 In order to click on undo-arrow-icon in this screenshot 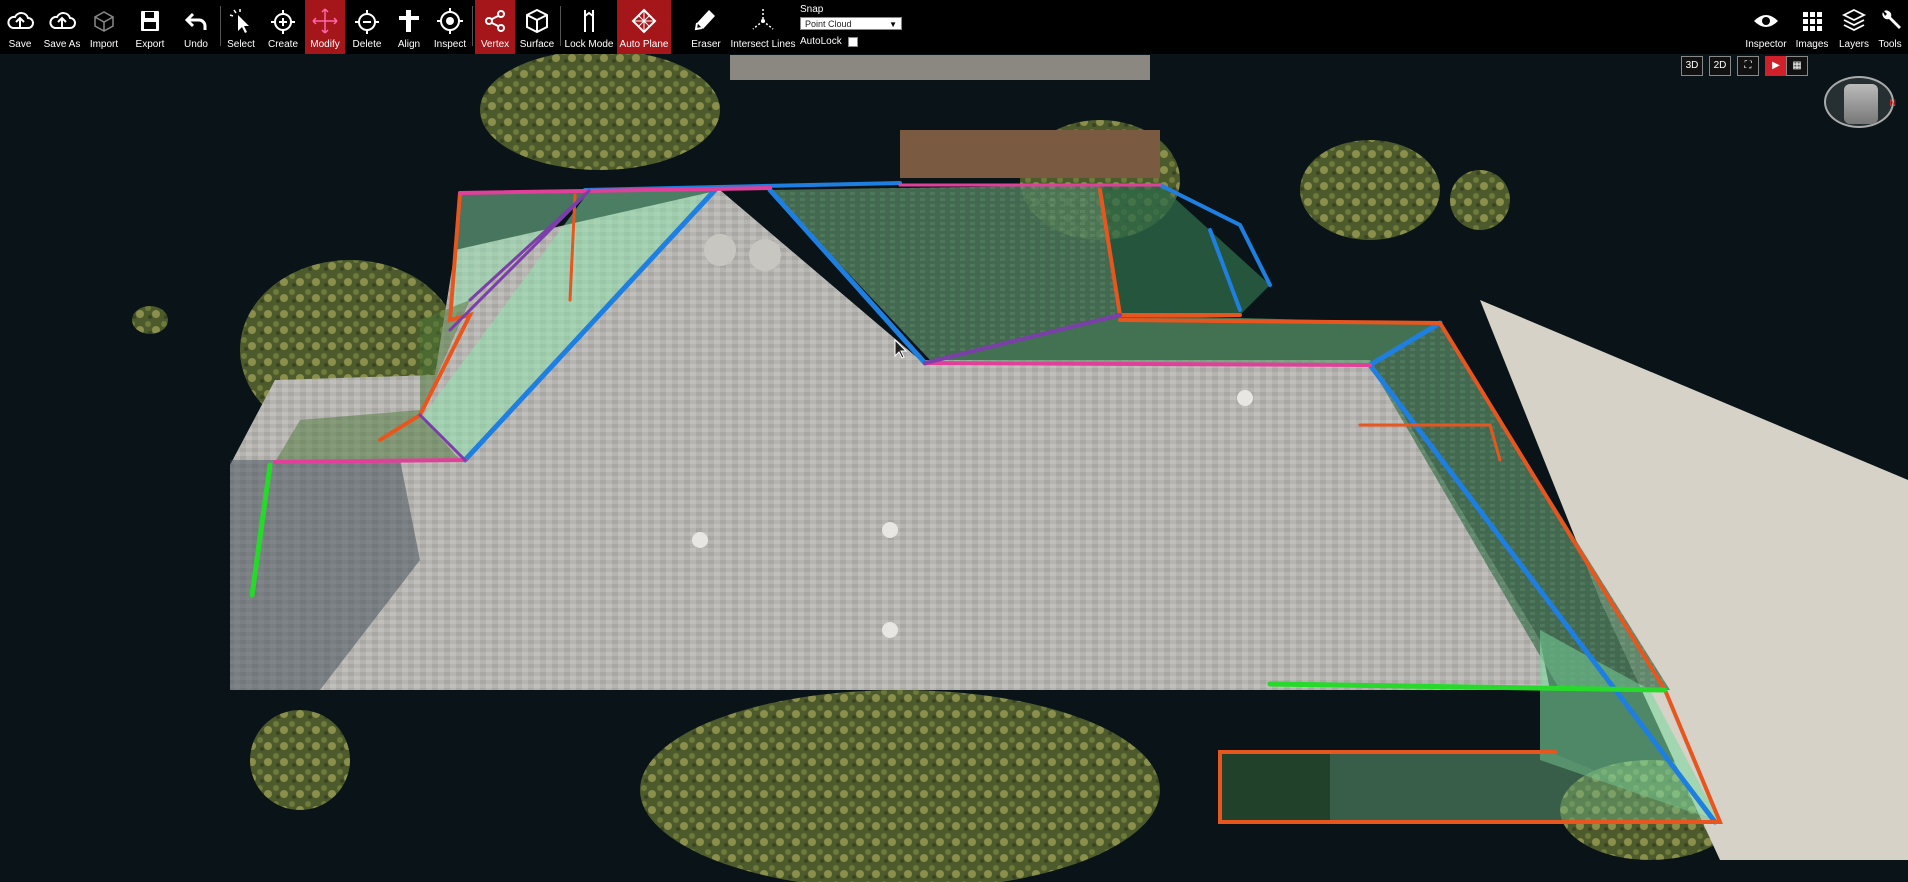, I will do `click(195, 21)`.